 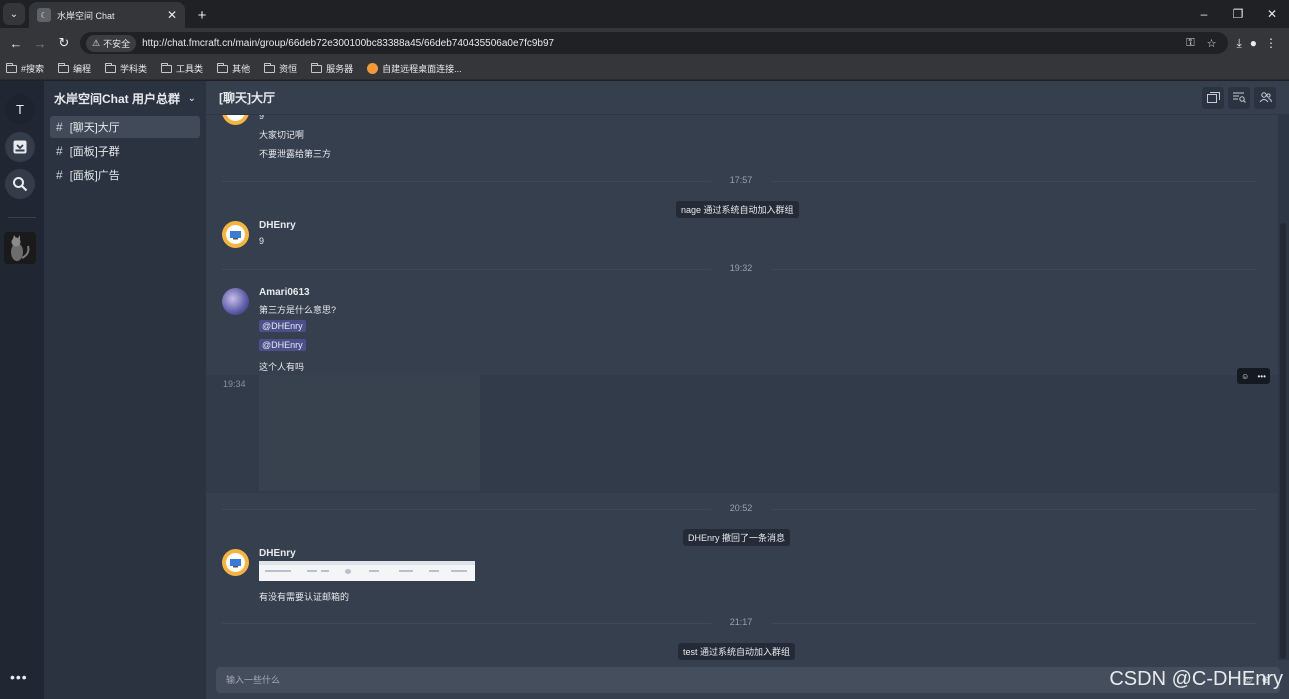 I want to click on site-favicon-icon, so click(x=373, y=68).